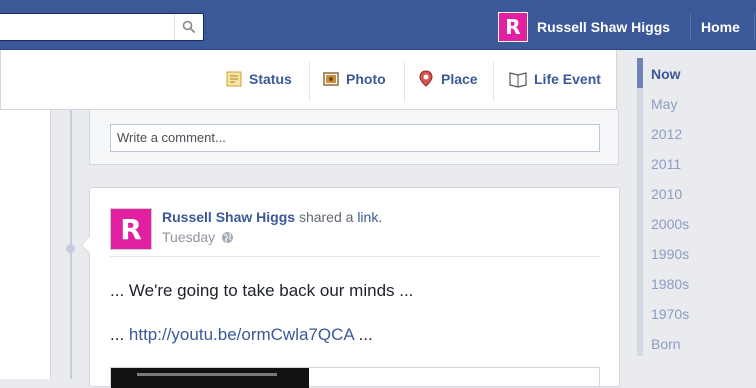  I want to click on post-timestamp-row: Tuesday, so click(198, 237).